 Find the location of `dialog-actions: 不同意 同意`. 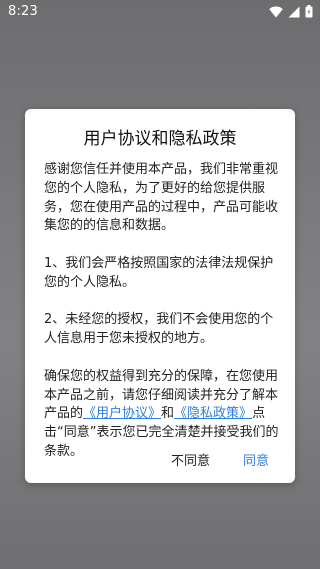

dialog-actions: 不同意 同意 is located at coordinates (160, 460).